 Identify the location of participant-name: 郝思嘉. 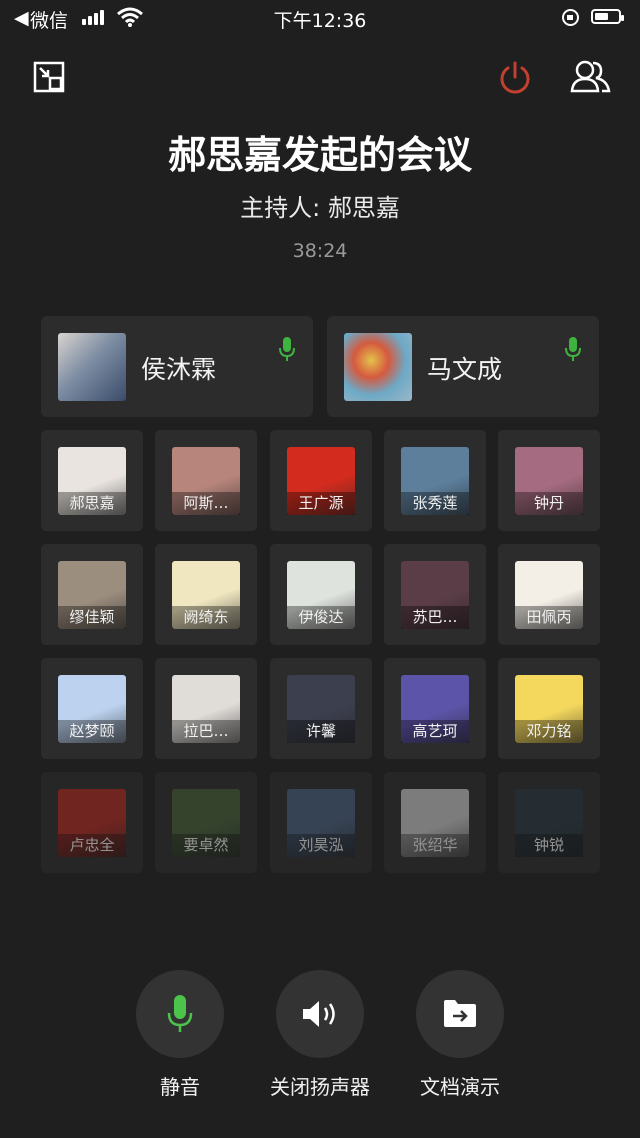
(92, 503).